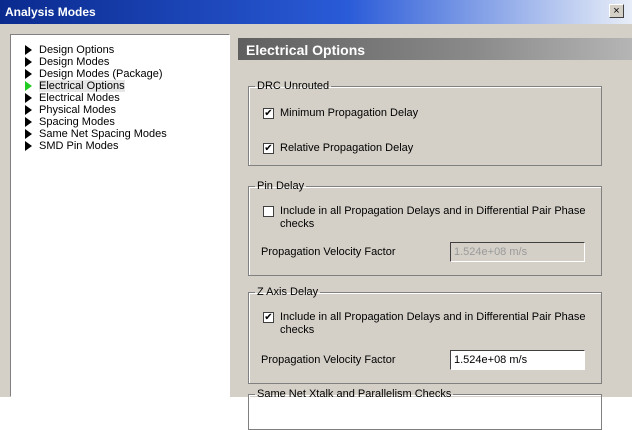 The height and width of the screenshot is (430, 632). I want to click on tree-item: Electrical Options, so click(120, 86).